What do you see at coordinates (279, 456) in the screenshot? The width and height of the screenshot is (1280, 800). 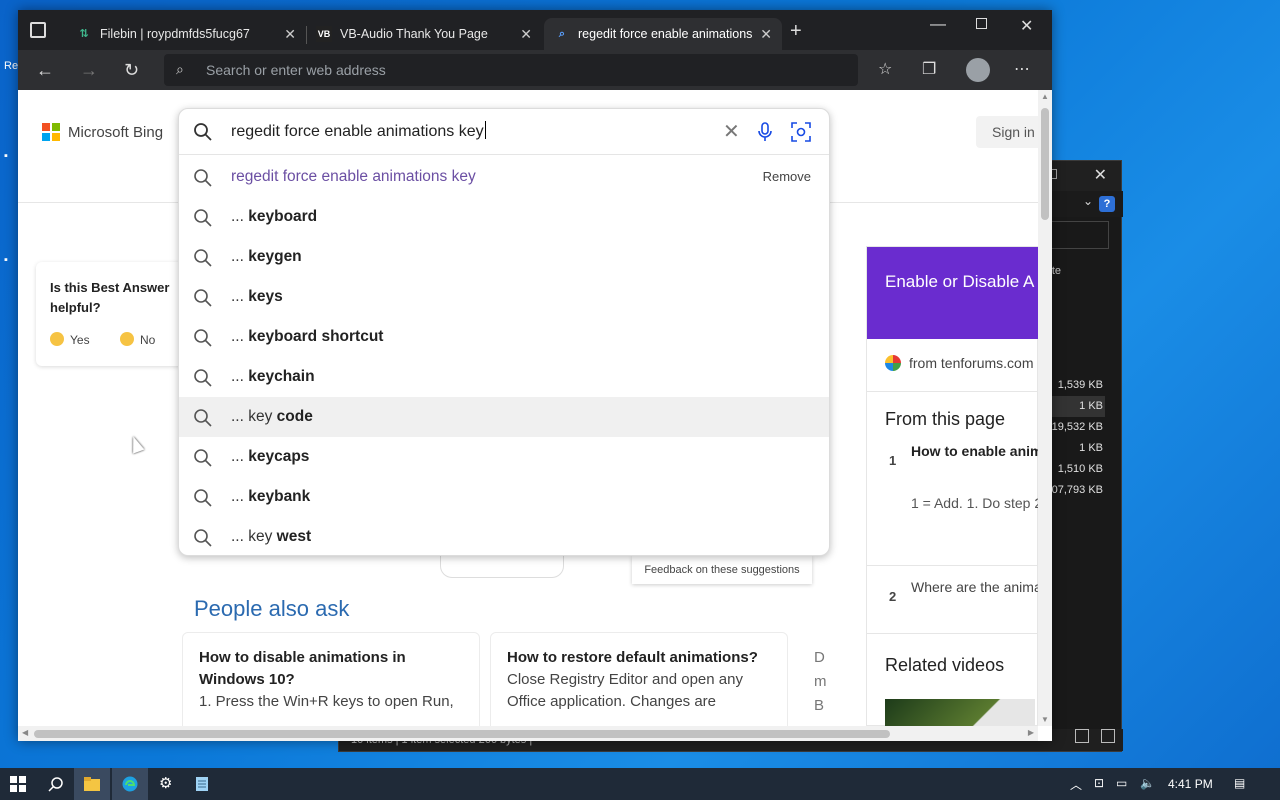 I see `suggestion-highlight: keycaps` at bounding box center [279, 456].